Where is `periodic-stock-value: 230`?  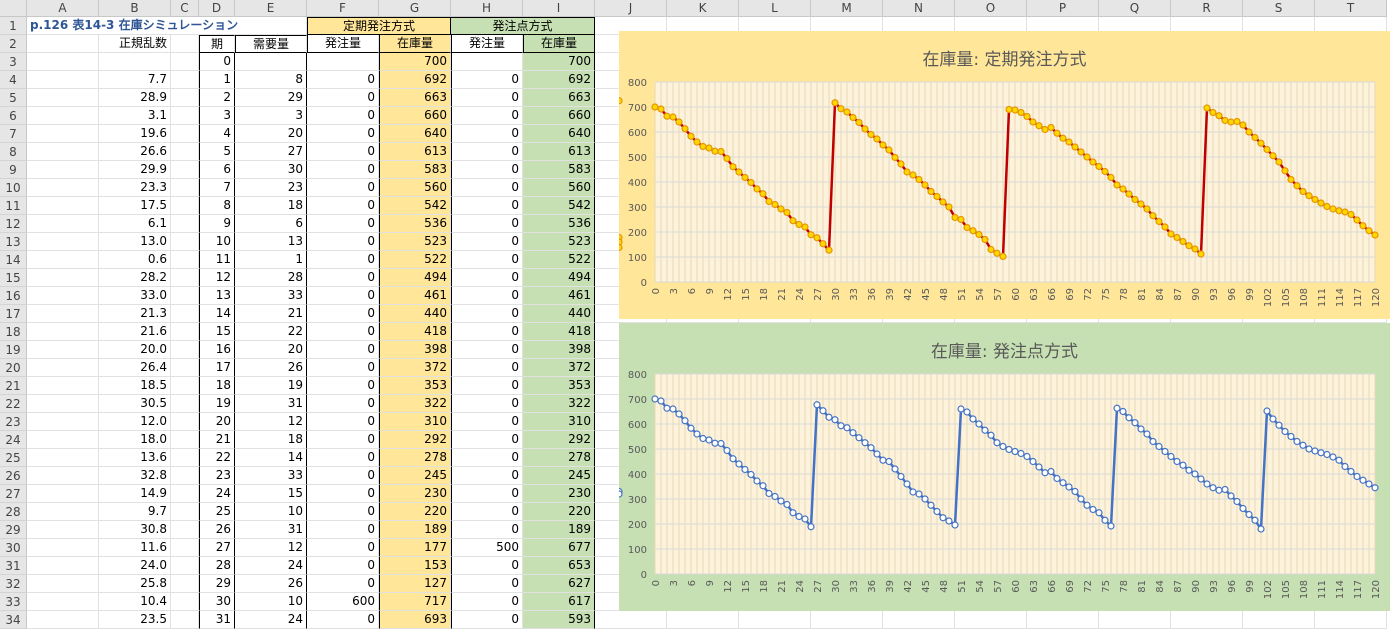
periodic-stock-value: 230 is located at coordinates (415, 494).